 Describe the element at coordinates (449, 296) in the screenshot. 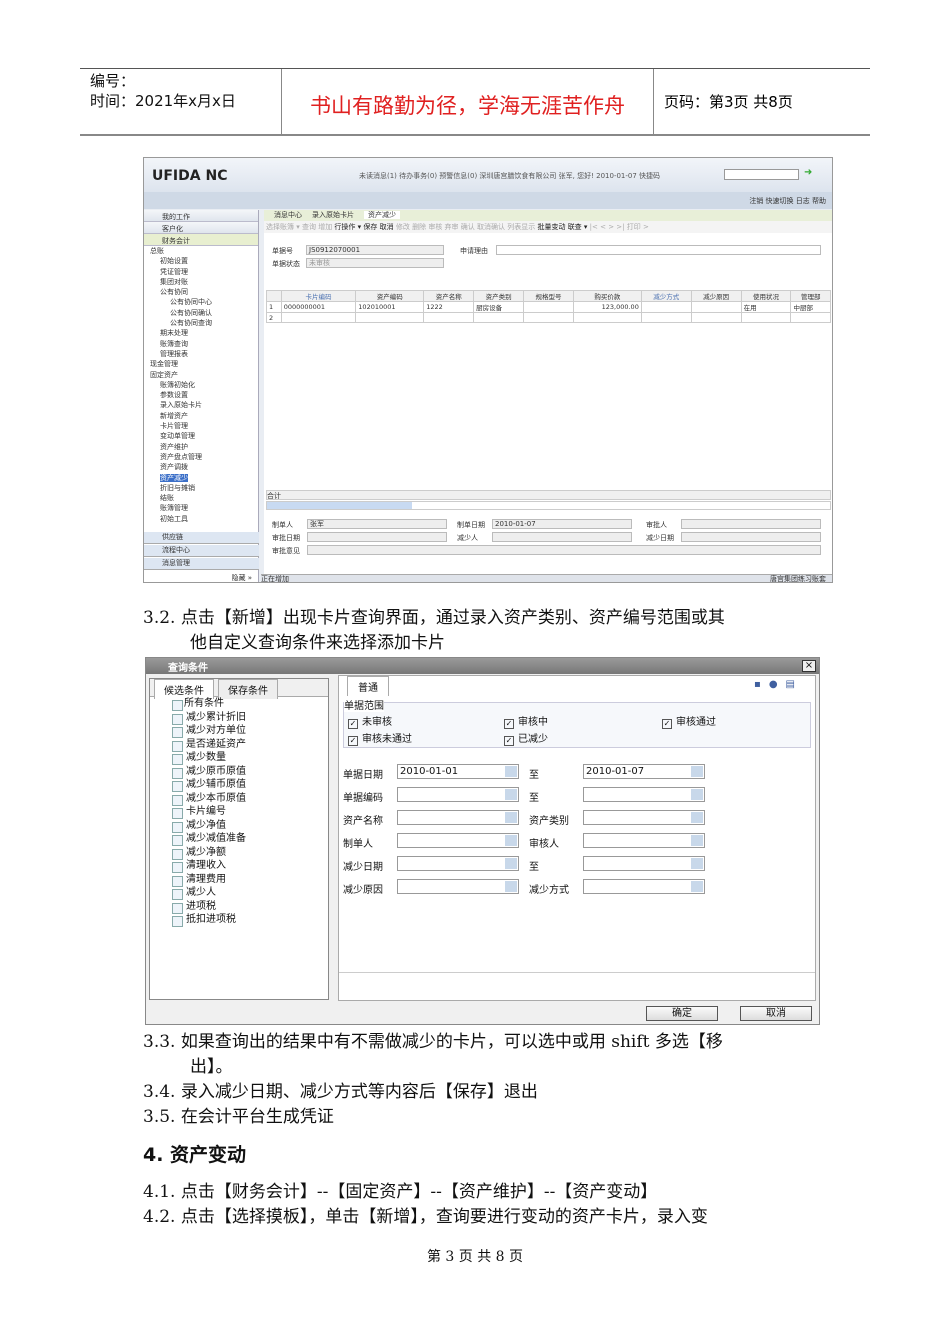

I see `column-header: 资产名称` at that location.